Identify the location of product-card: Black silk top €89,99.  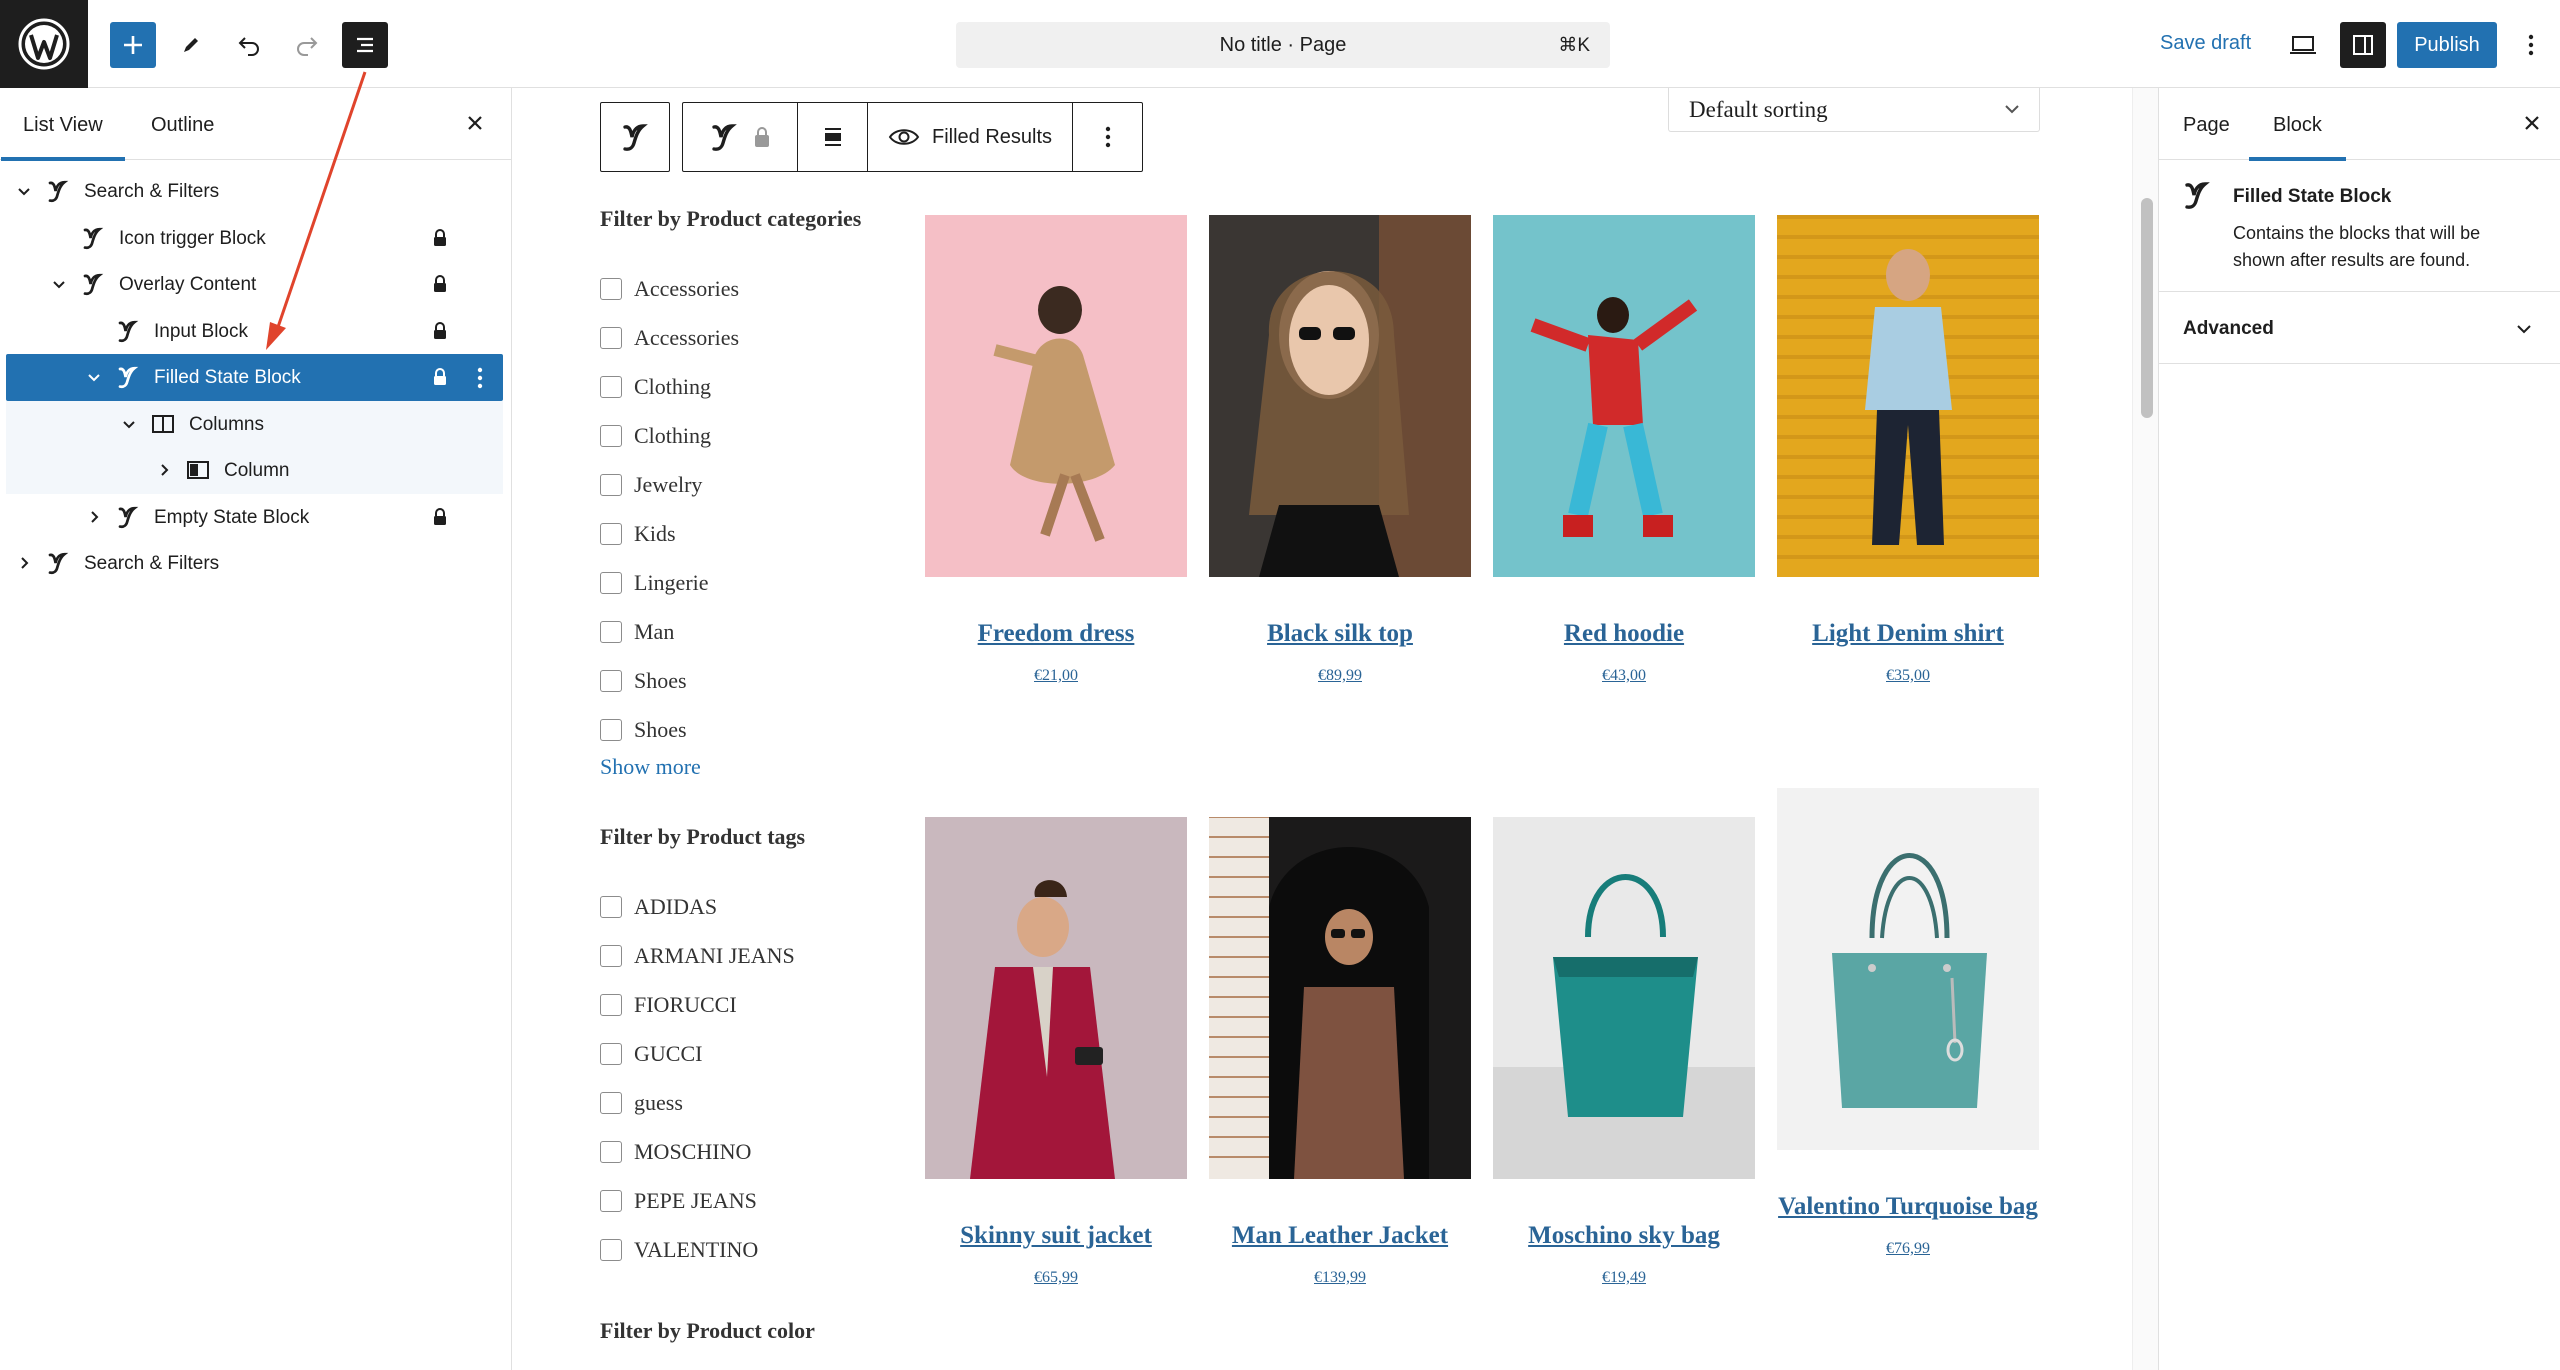
(1340, 450).